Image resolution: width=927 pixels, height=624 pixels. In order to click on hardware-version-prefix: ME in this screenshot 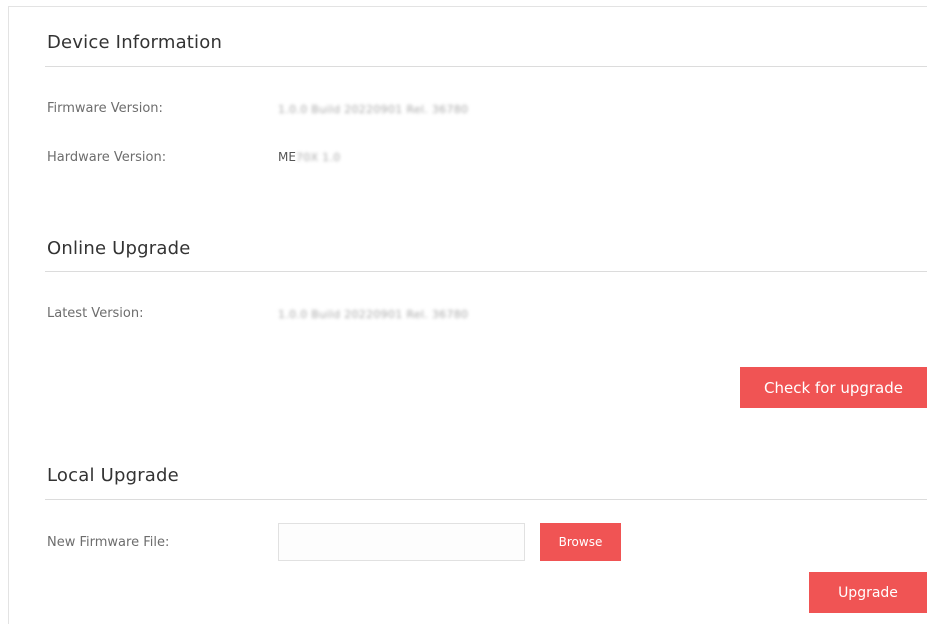, I will do `click(287, 157)`.